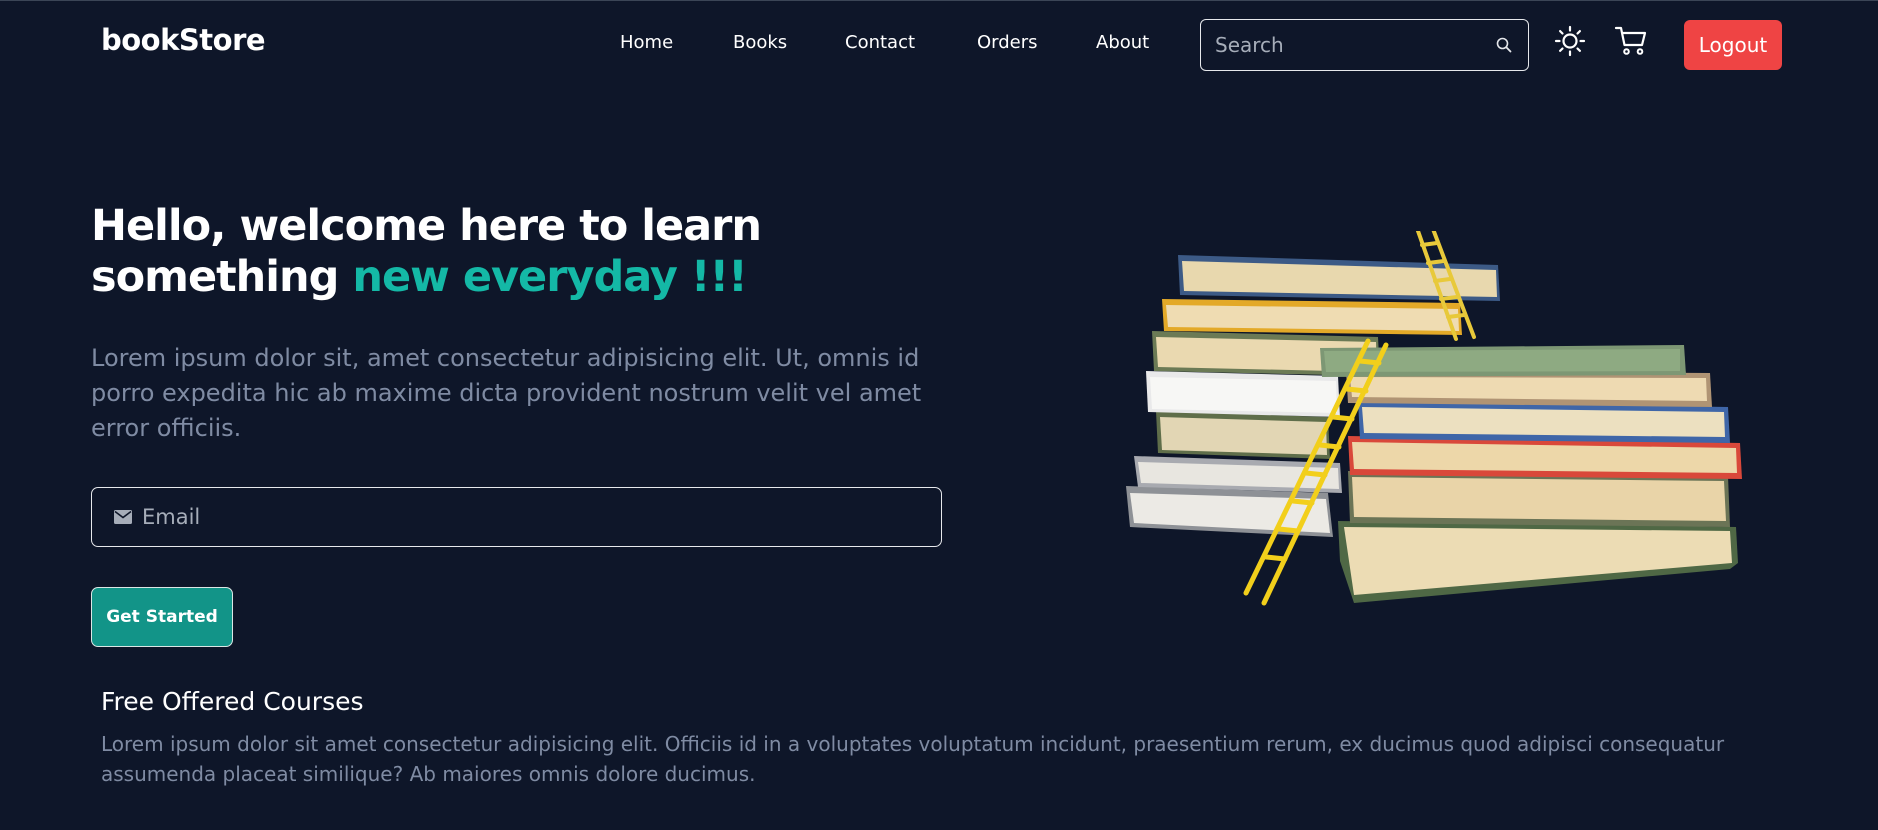  I want to click on sun-icon, so click(1570, 41).